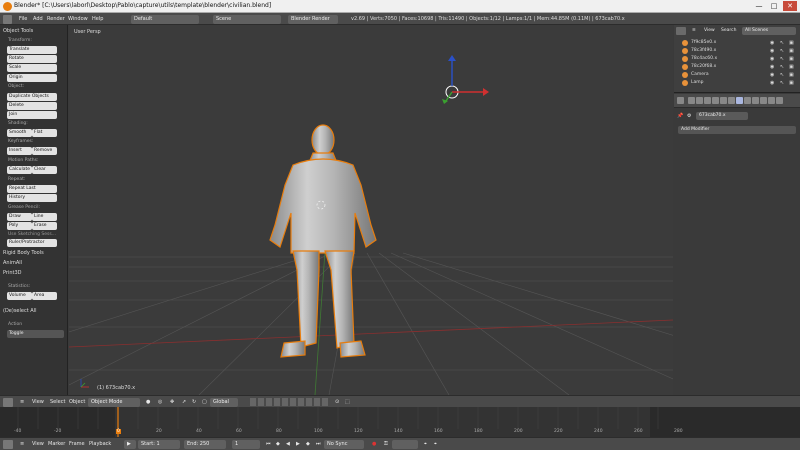 This screenshot has height=450, width=800. Describe the element at coordinates (38, 402) in the screenshot. I see `menu-view: View` at that location.